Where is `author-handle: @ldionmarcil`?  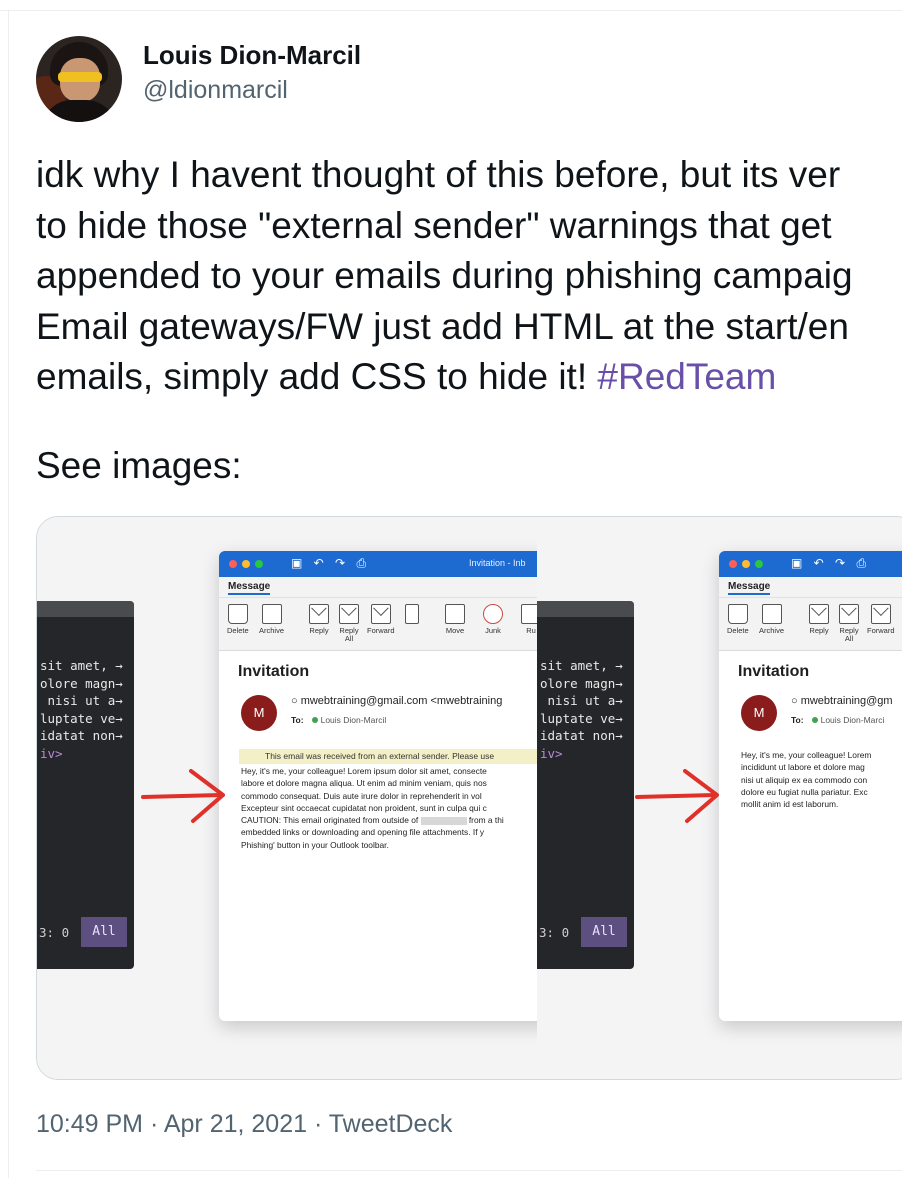 author-handle: @ldionmarcil is located at coordinates (215, 90).